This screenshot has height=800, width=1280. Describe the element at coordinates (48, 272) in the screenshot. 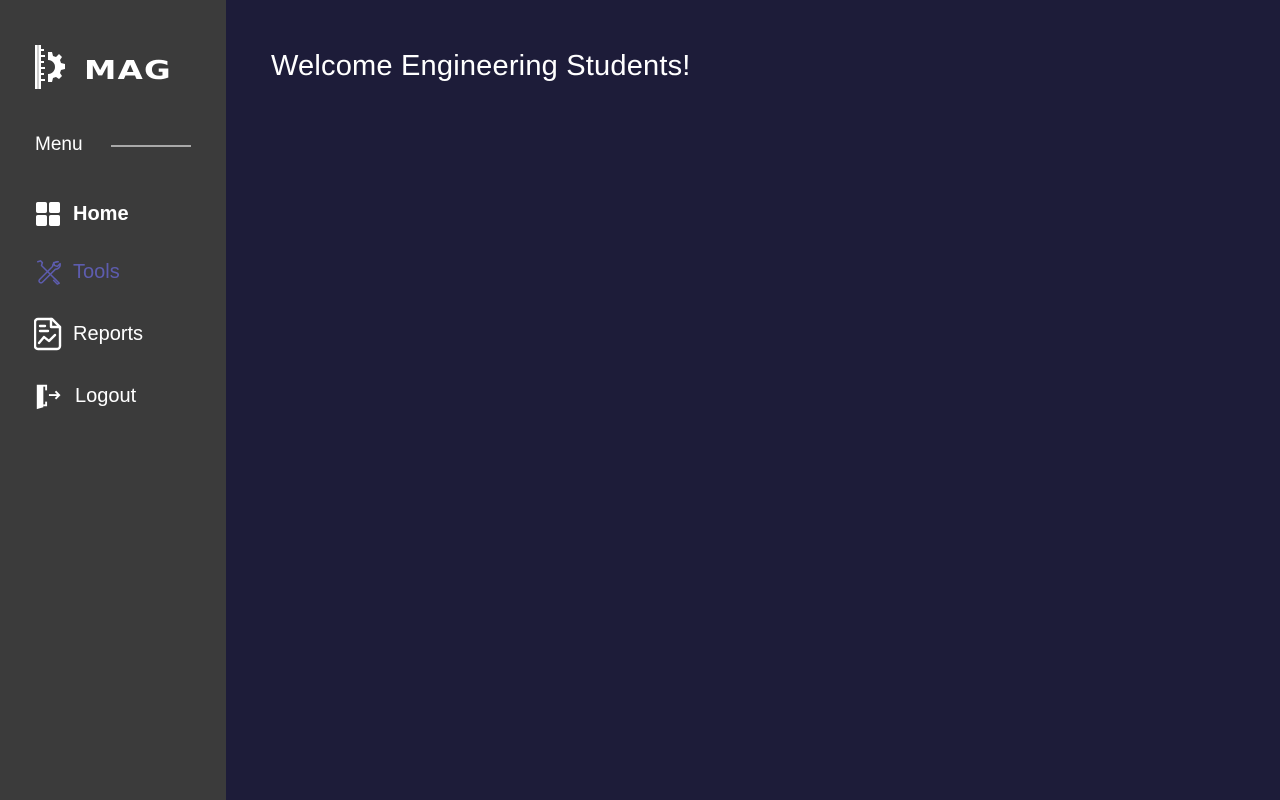

I see `tools-icon` at that location.